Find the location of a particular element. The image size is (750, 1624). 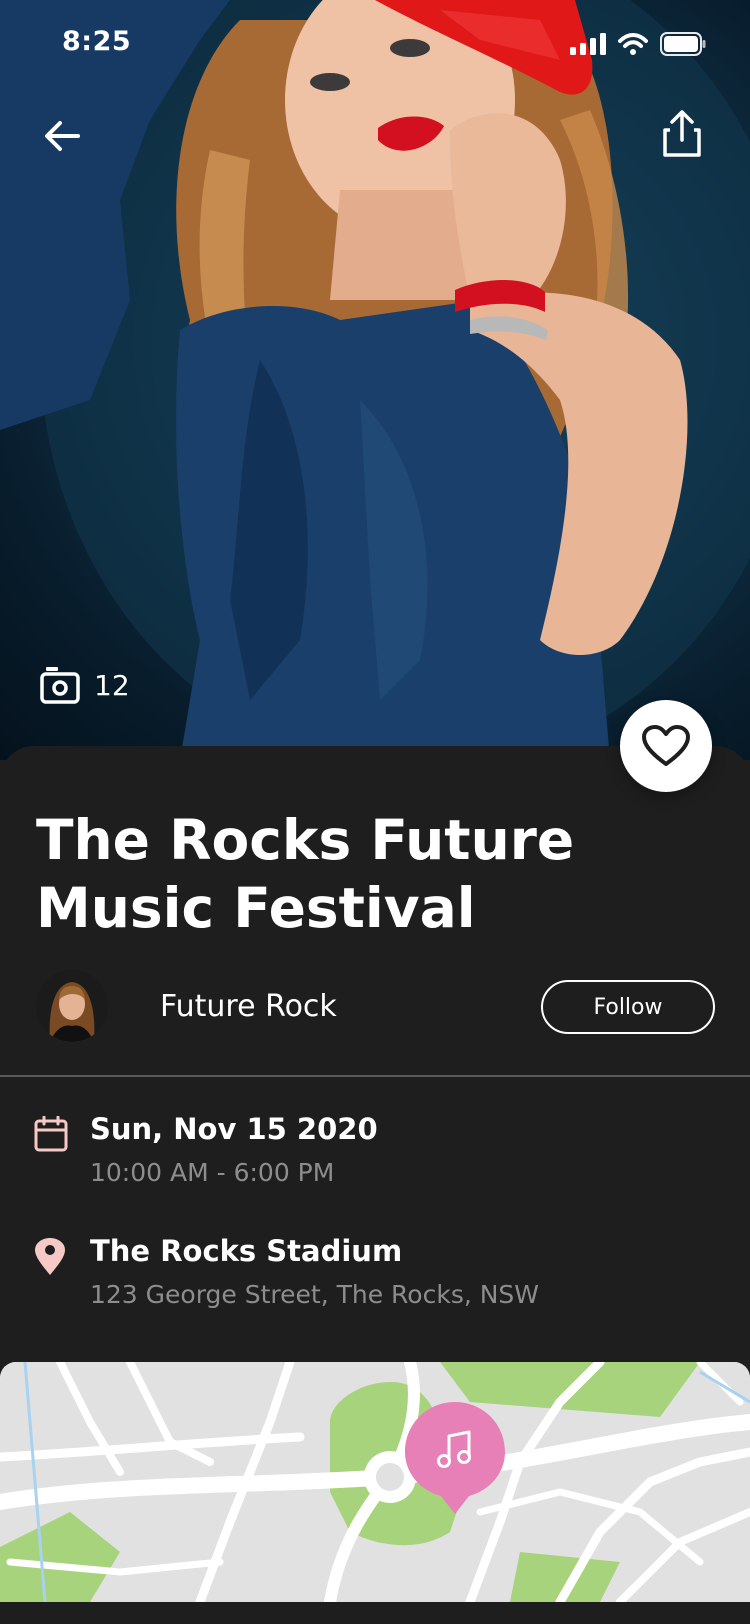

location-pin-icon is located at coordinates (50, 1256).